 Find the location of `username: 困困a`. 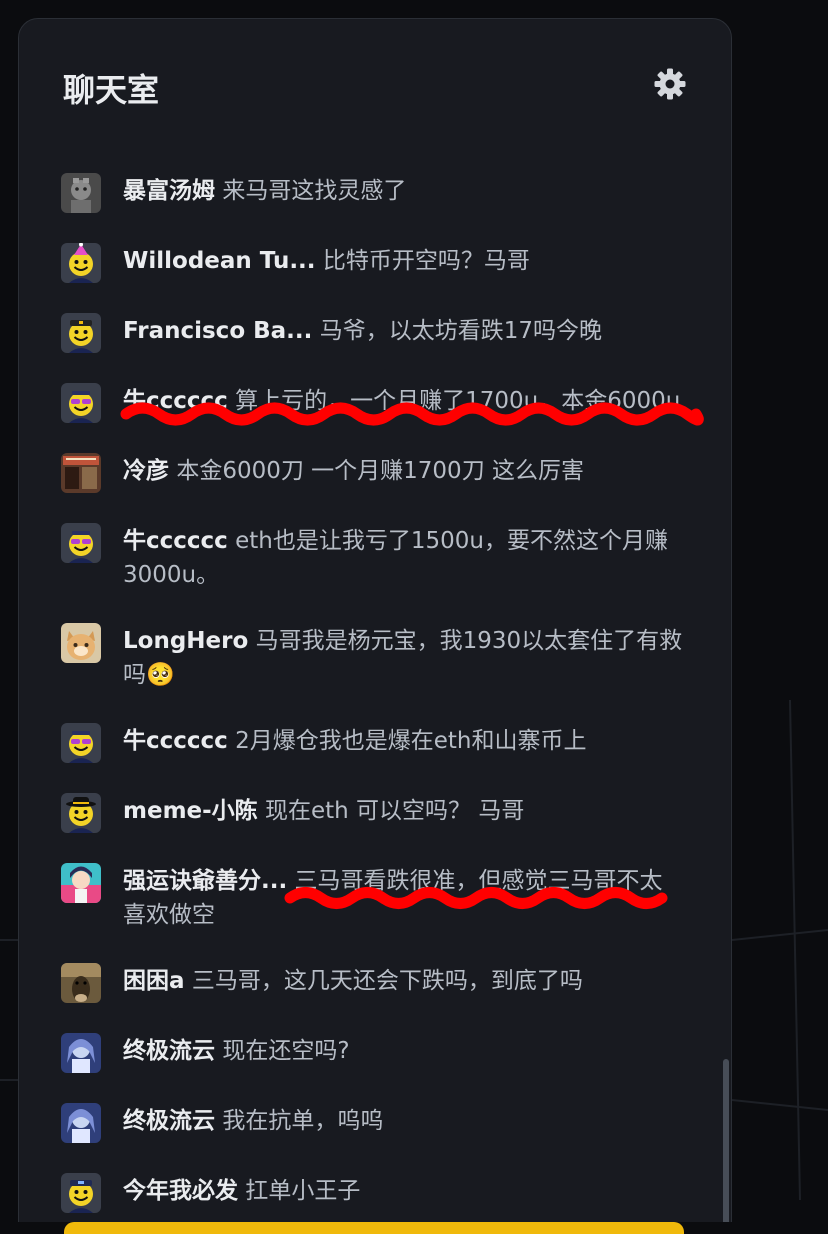

username: 困困a is located at coordinates (154, 981).